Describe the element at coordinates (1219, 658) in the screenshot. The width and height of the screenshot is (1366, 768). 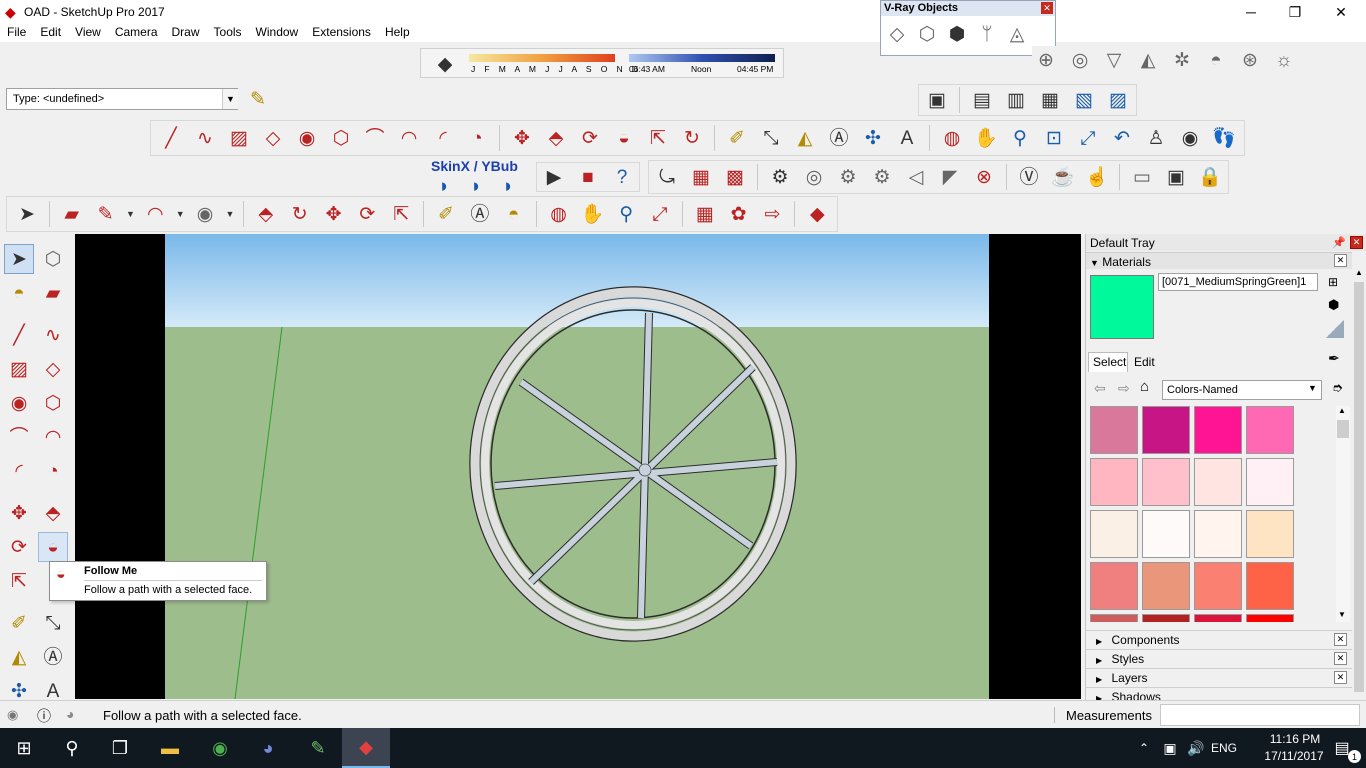
I see `styles-section: ▶ Styles` at that location.